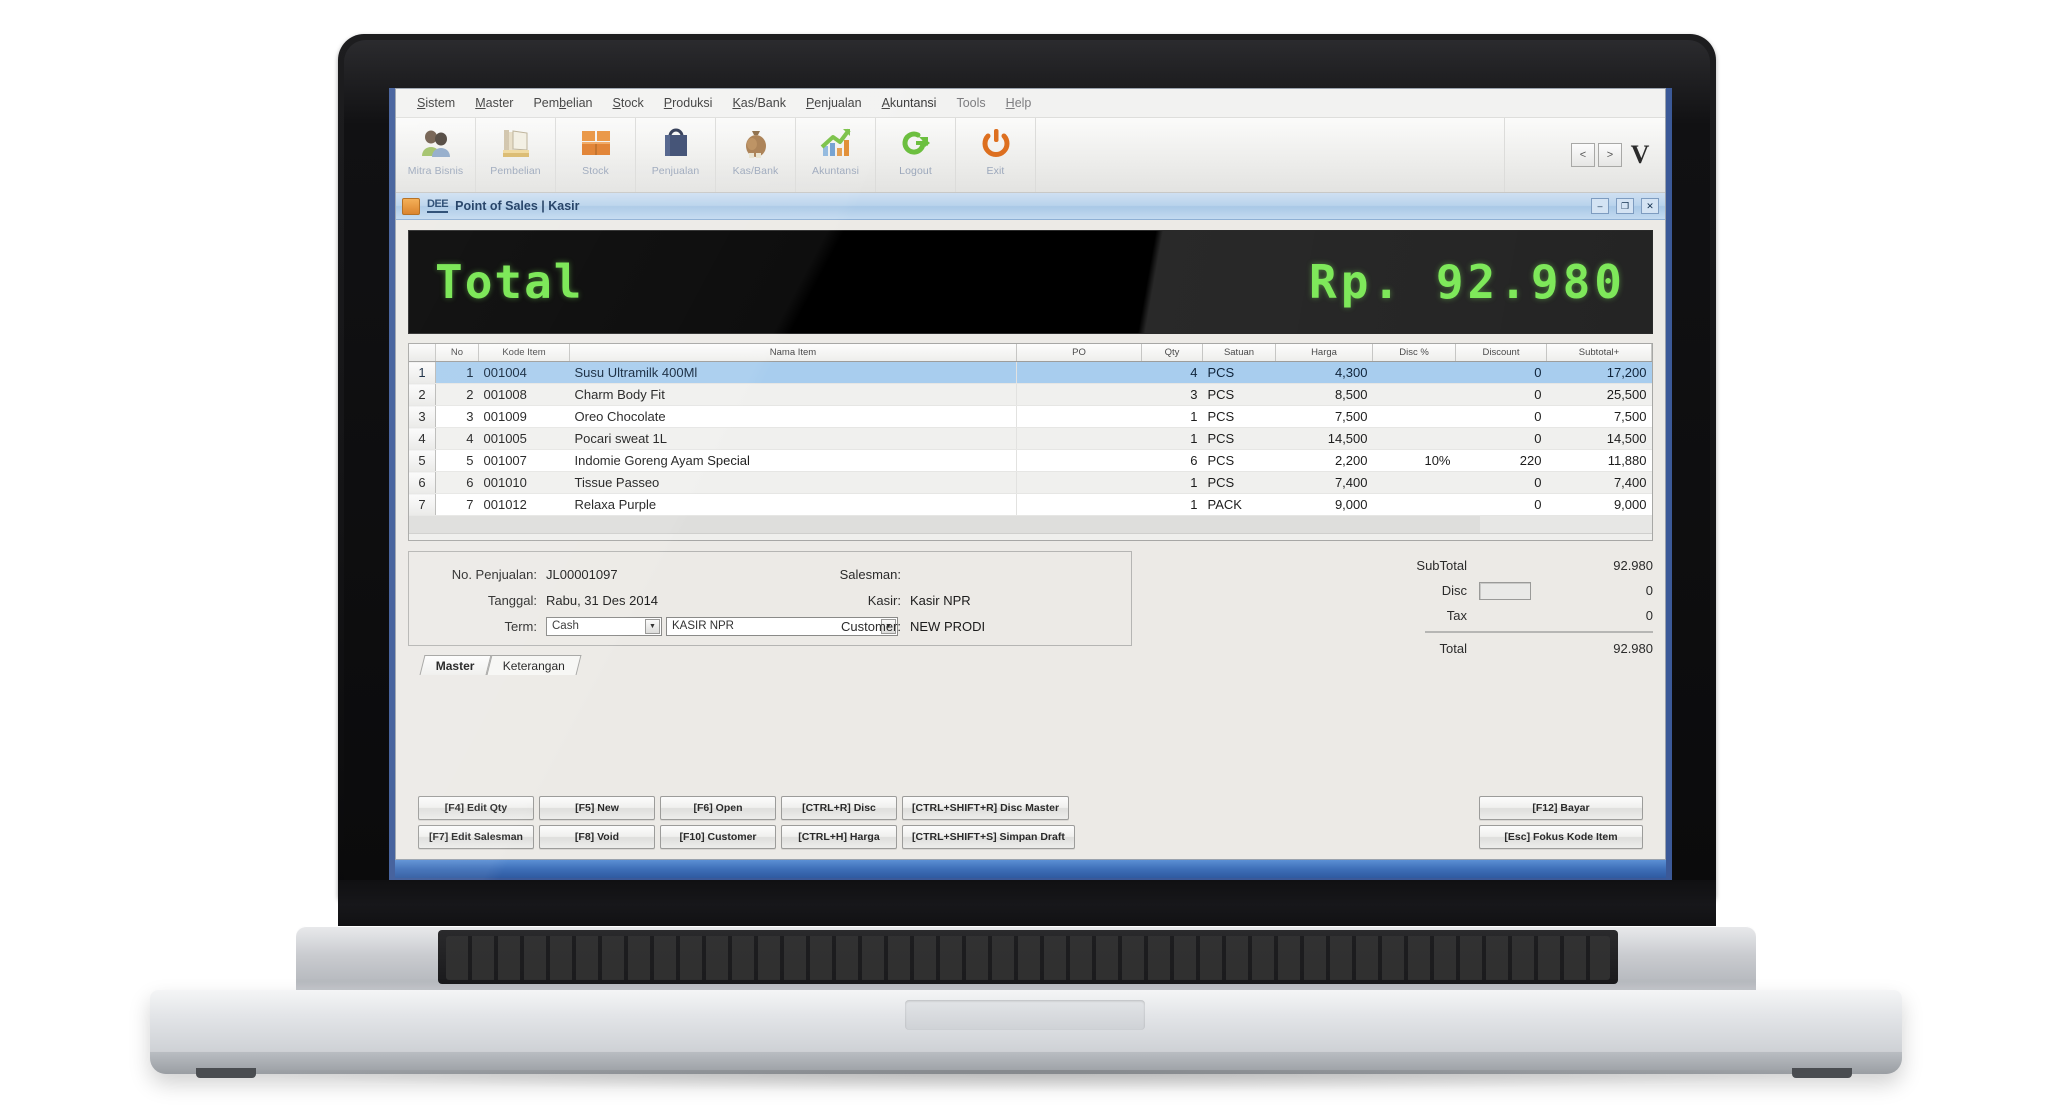 This screenshot has width=2048, height=1109. I want to click on col-header-harga: Harga, so click(1324, 353).